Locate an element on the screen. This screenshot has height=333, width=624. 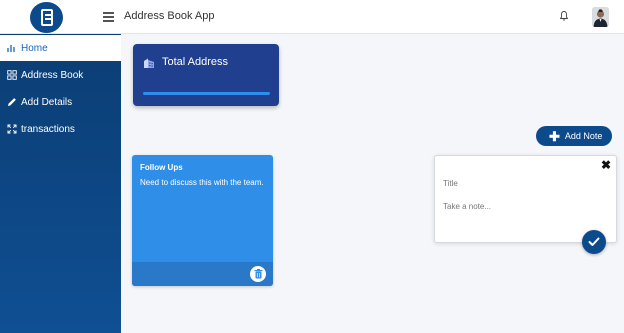
save-note-button is located at coordinates (594, 242).